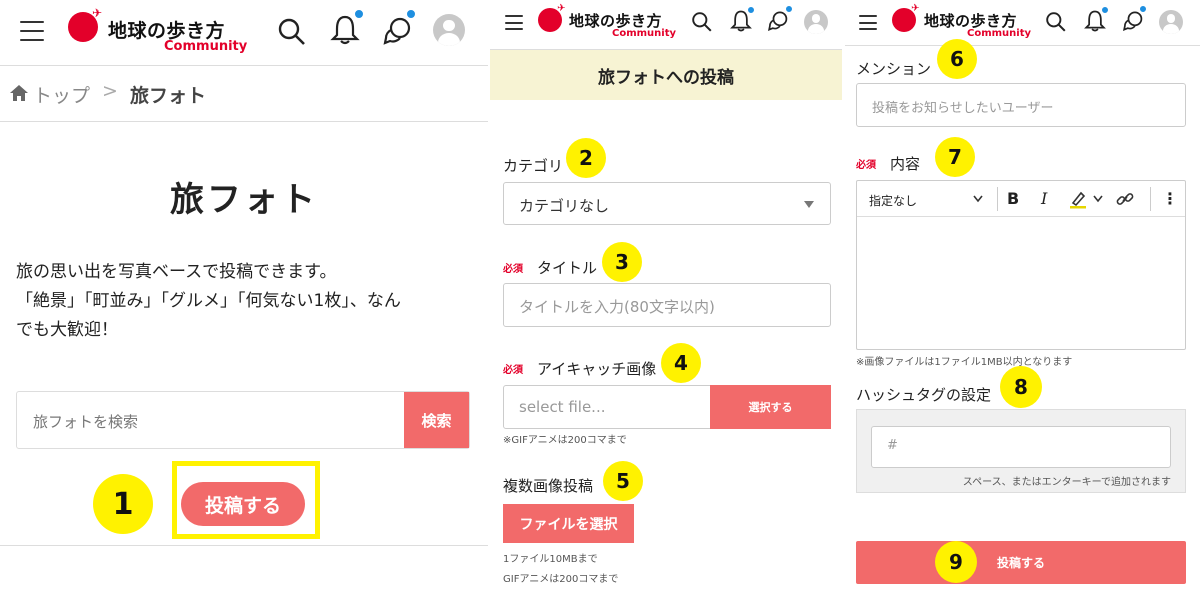 Image resolution: width=1200 pixels, height=596 pixels. What do you see at coordinates (565, 440) in the screenshot?
I see `eyecatch-note: ※GIFアニメは200コマまで` at bounding box center [565, 440].